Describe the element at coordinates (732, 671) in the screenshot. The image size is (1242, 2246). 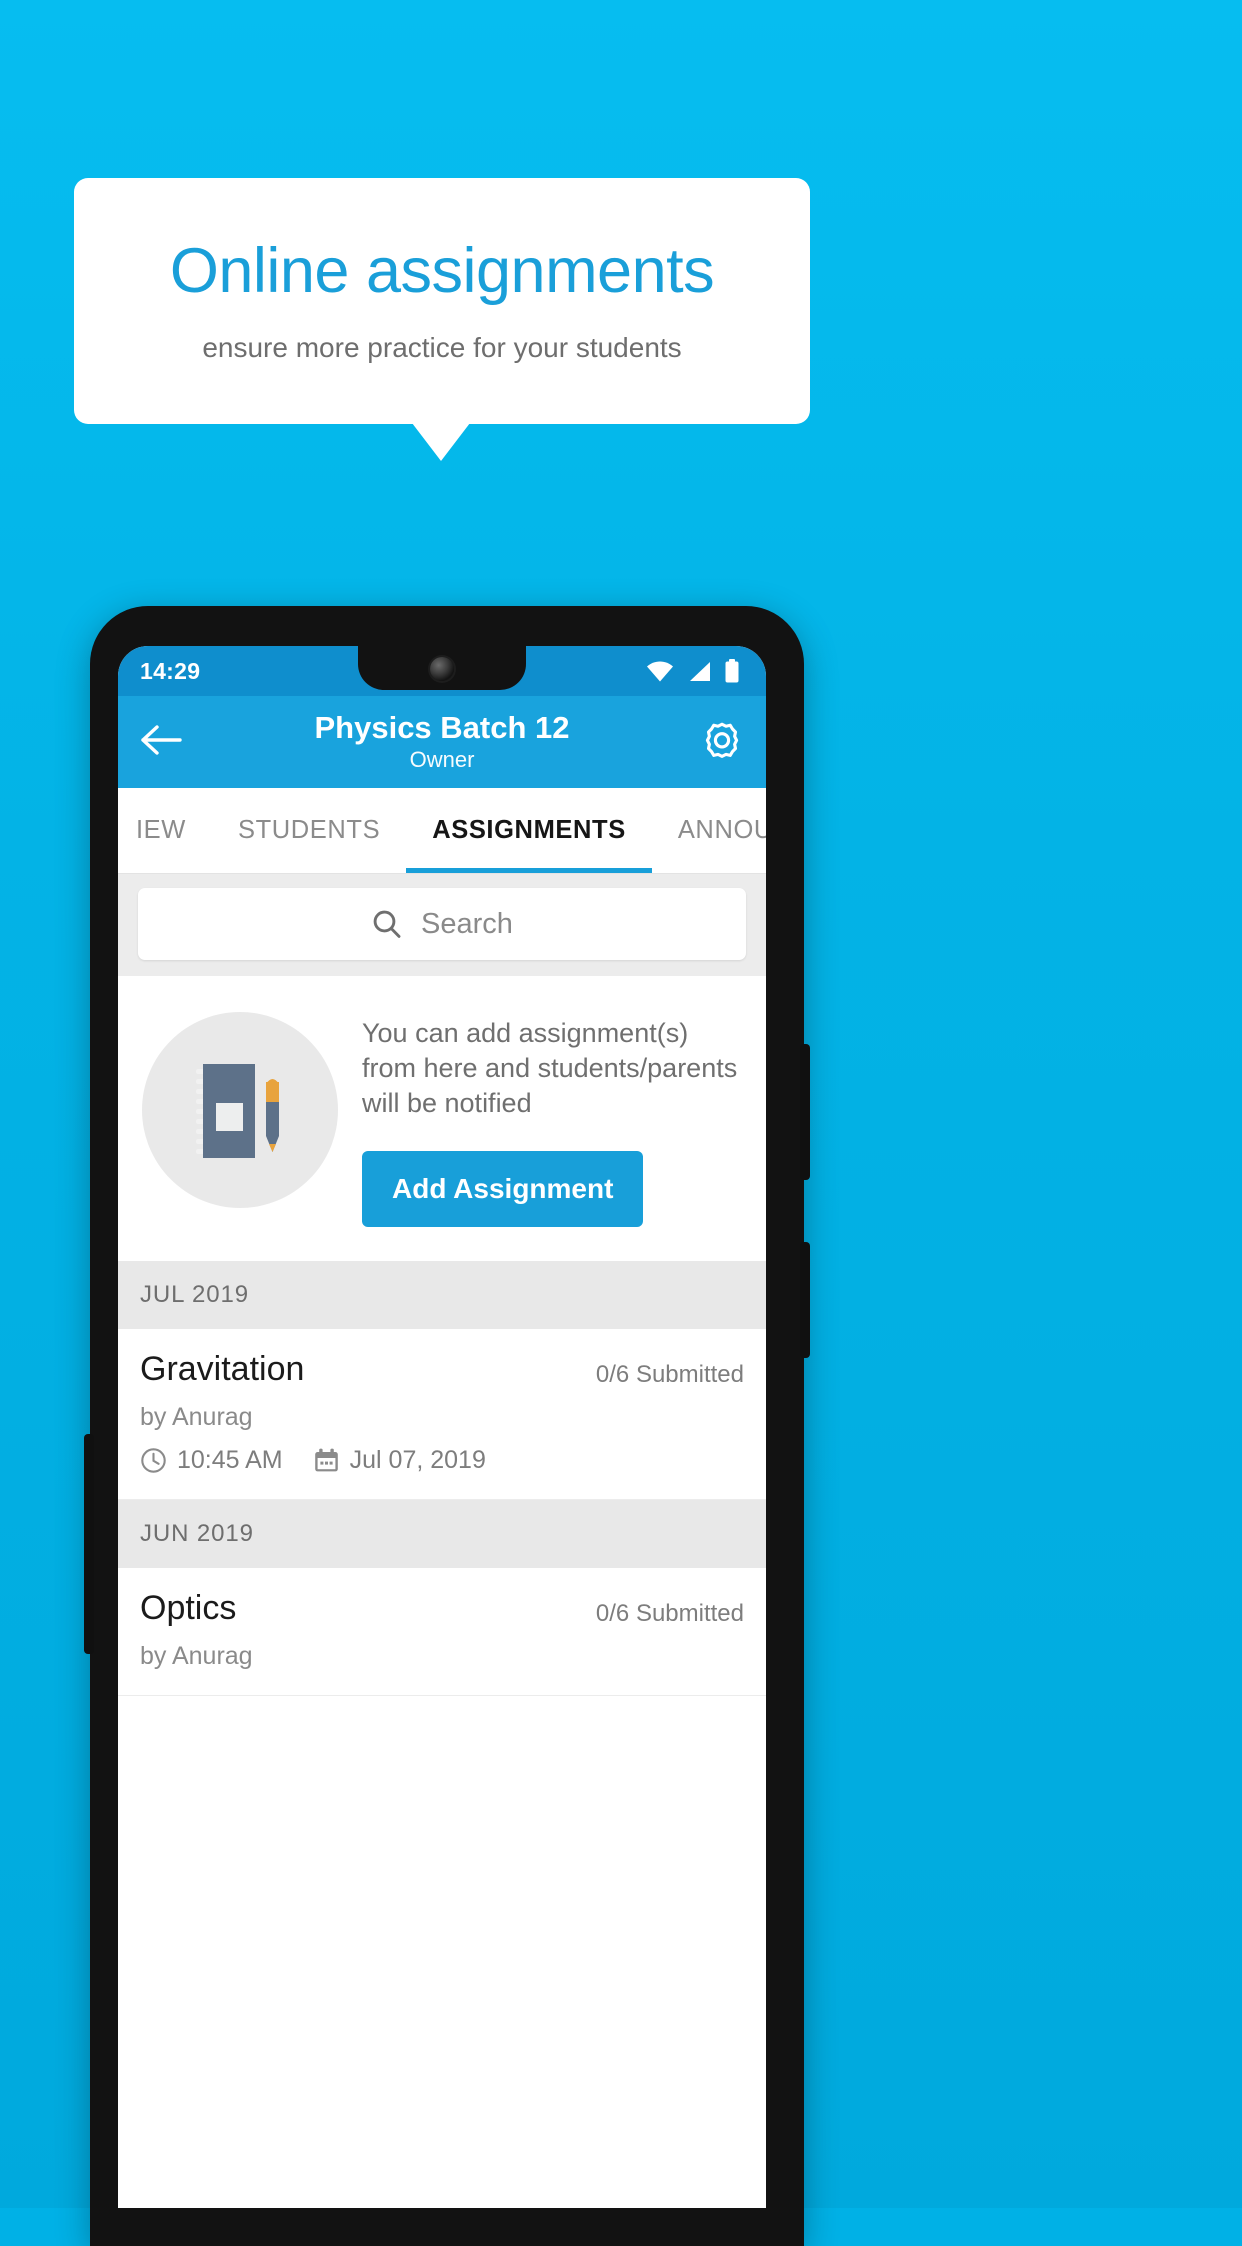
I see `battery-icon` at that location.